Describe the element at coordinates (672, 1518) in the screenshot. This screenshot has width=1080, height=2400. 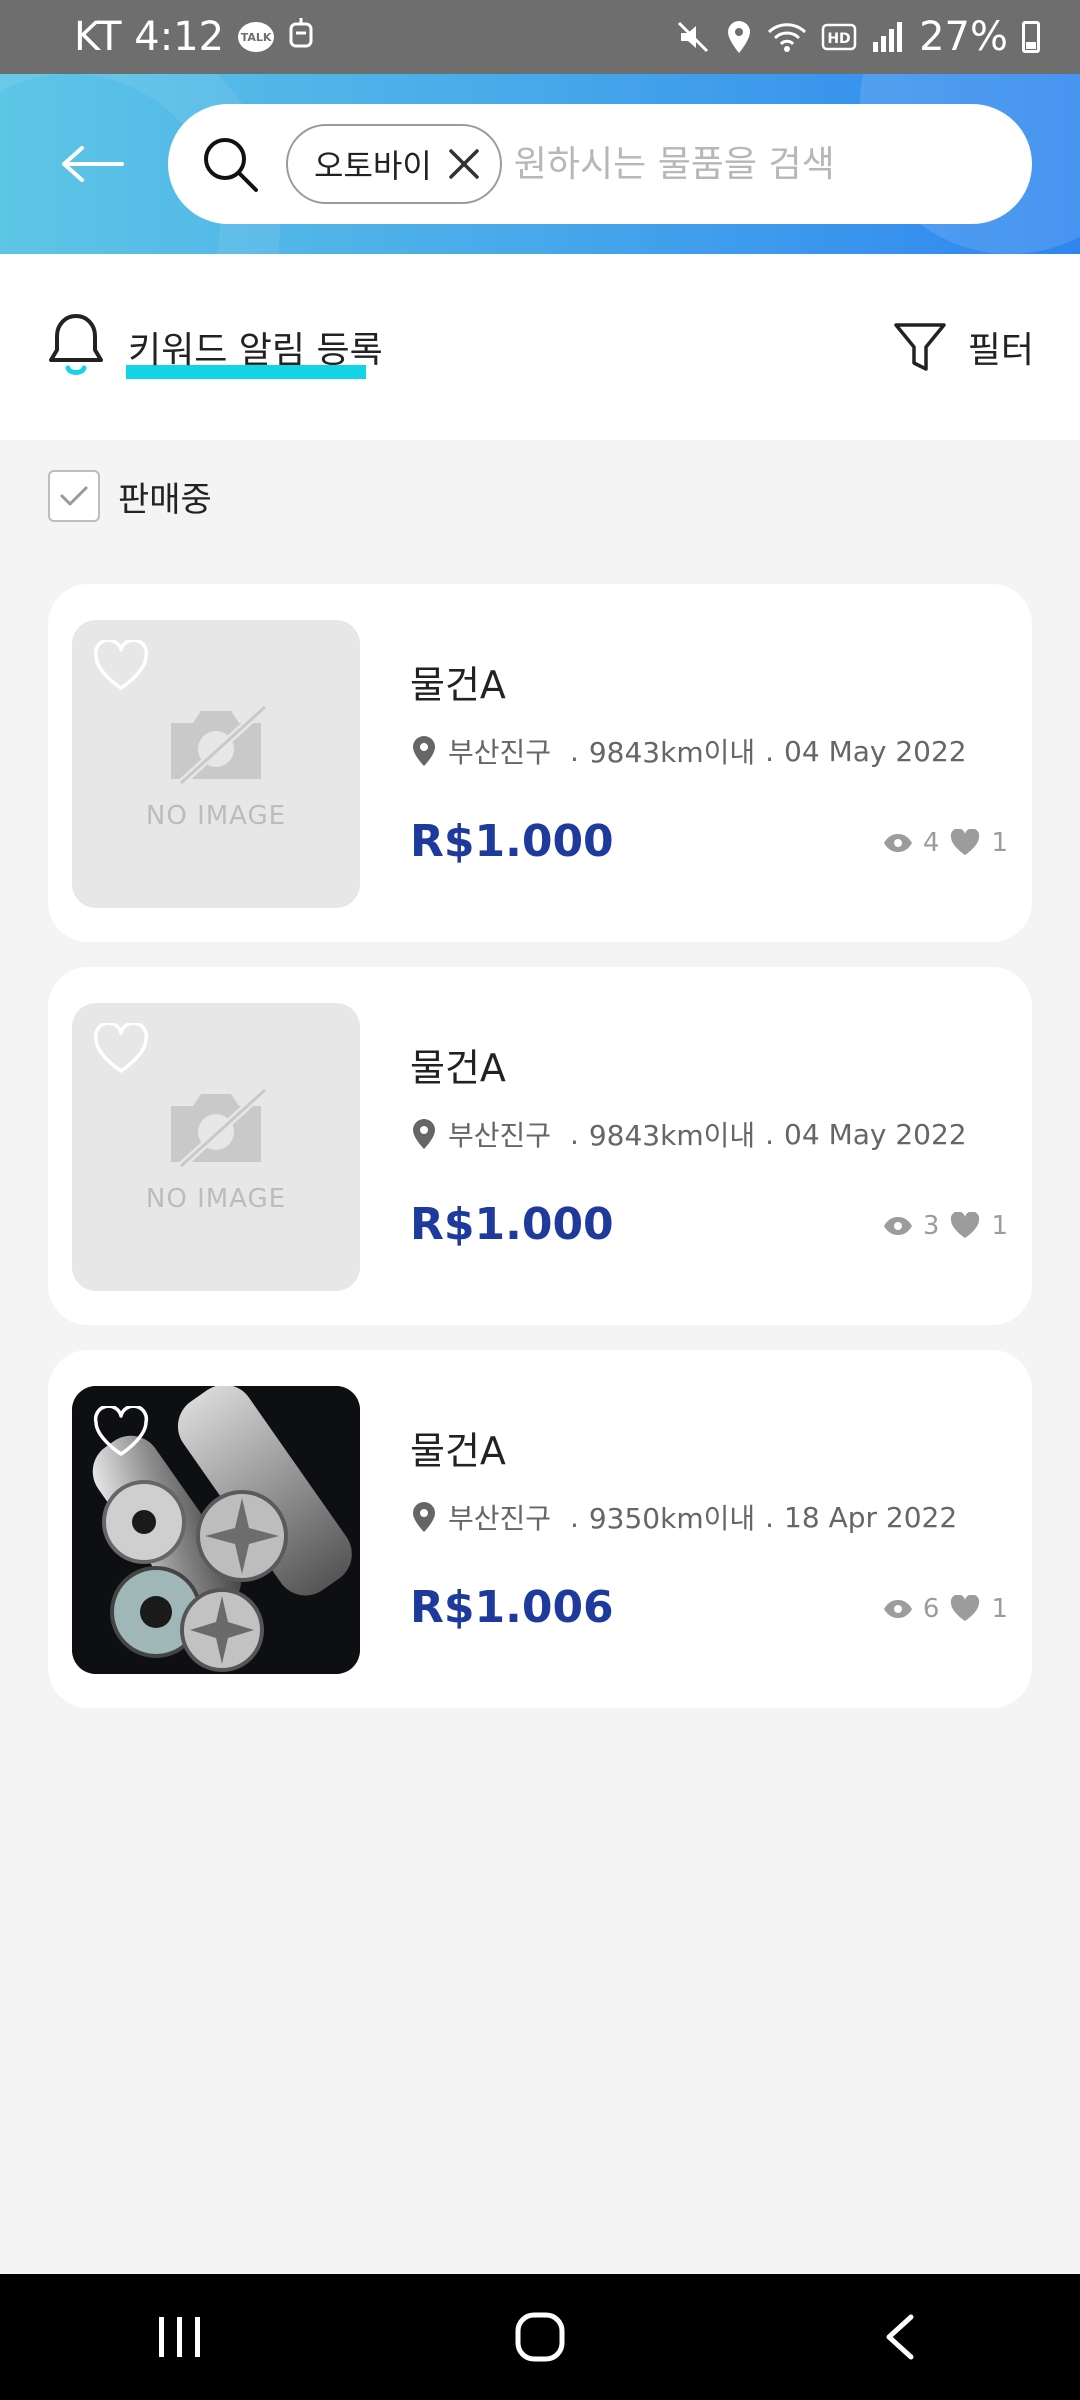
I see `listing-distance: 9350km이내` at that location.